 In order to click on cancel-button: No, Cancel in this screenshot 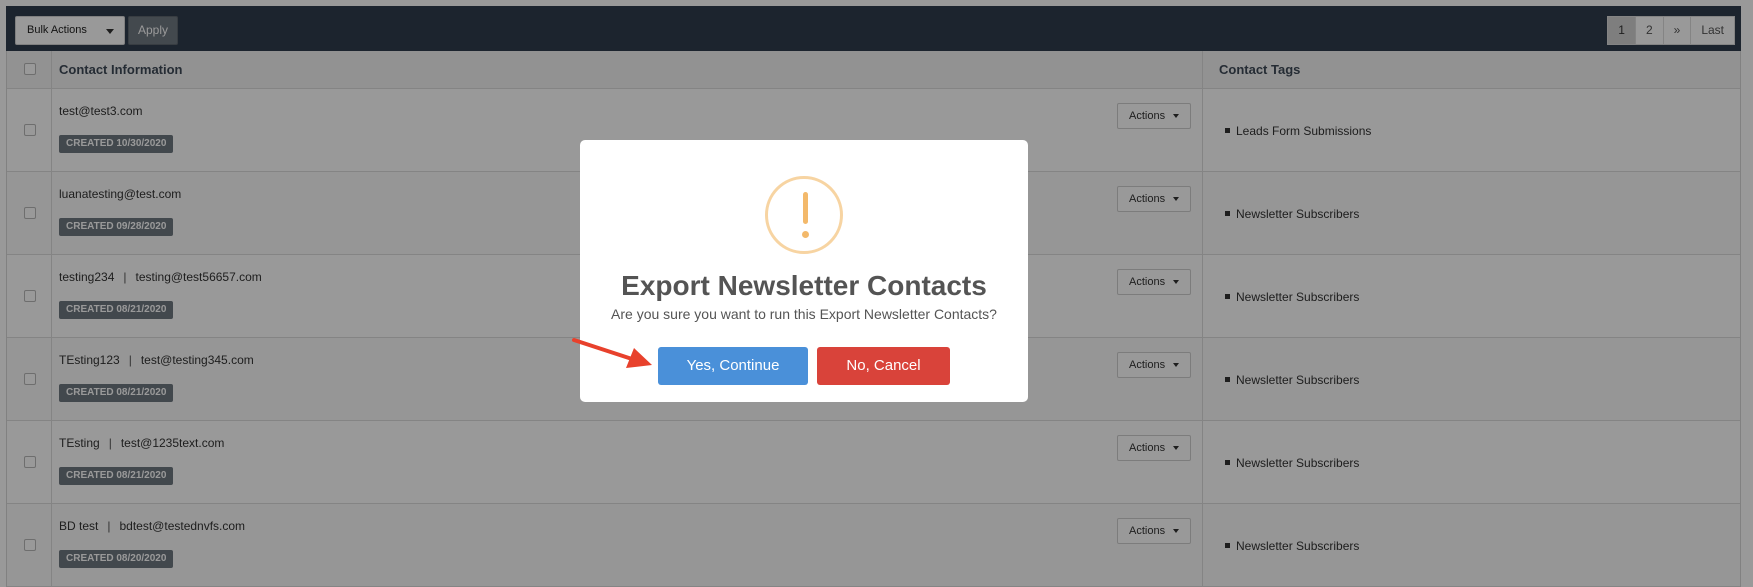, I will do `click(883, 366)`.